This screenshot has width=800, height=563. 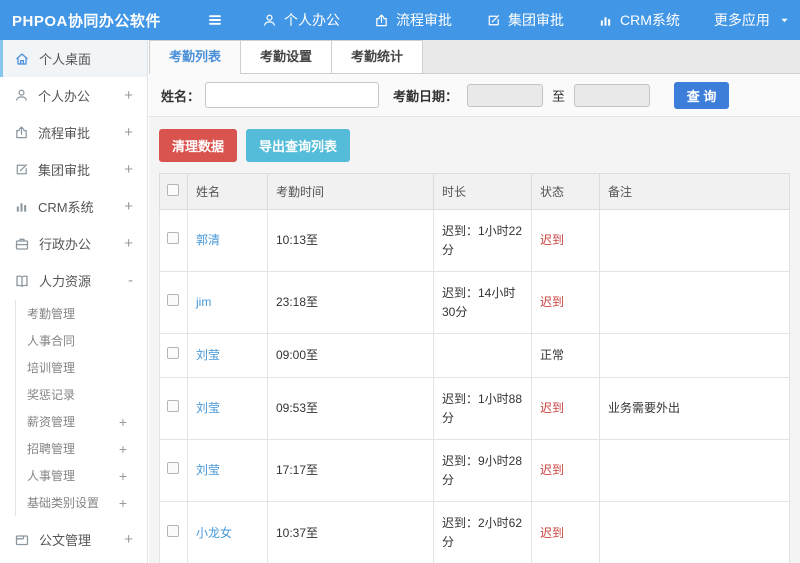 What do you see at coordinates (424, 20) in the screenshot?
I see `top-nav-item-label: 流程审批` at bounding box center [424, 20].